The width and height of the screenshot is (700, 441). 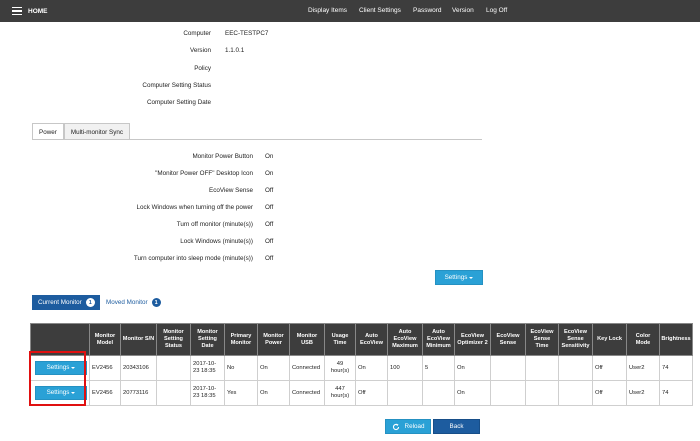 I want to click on setting-row: EcoView Sense Off, so click(x=350, y=193).